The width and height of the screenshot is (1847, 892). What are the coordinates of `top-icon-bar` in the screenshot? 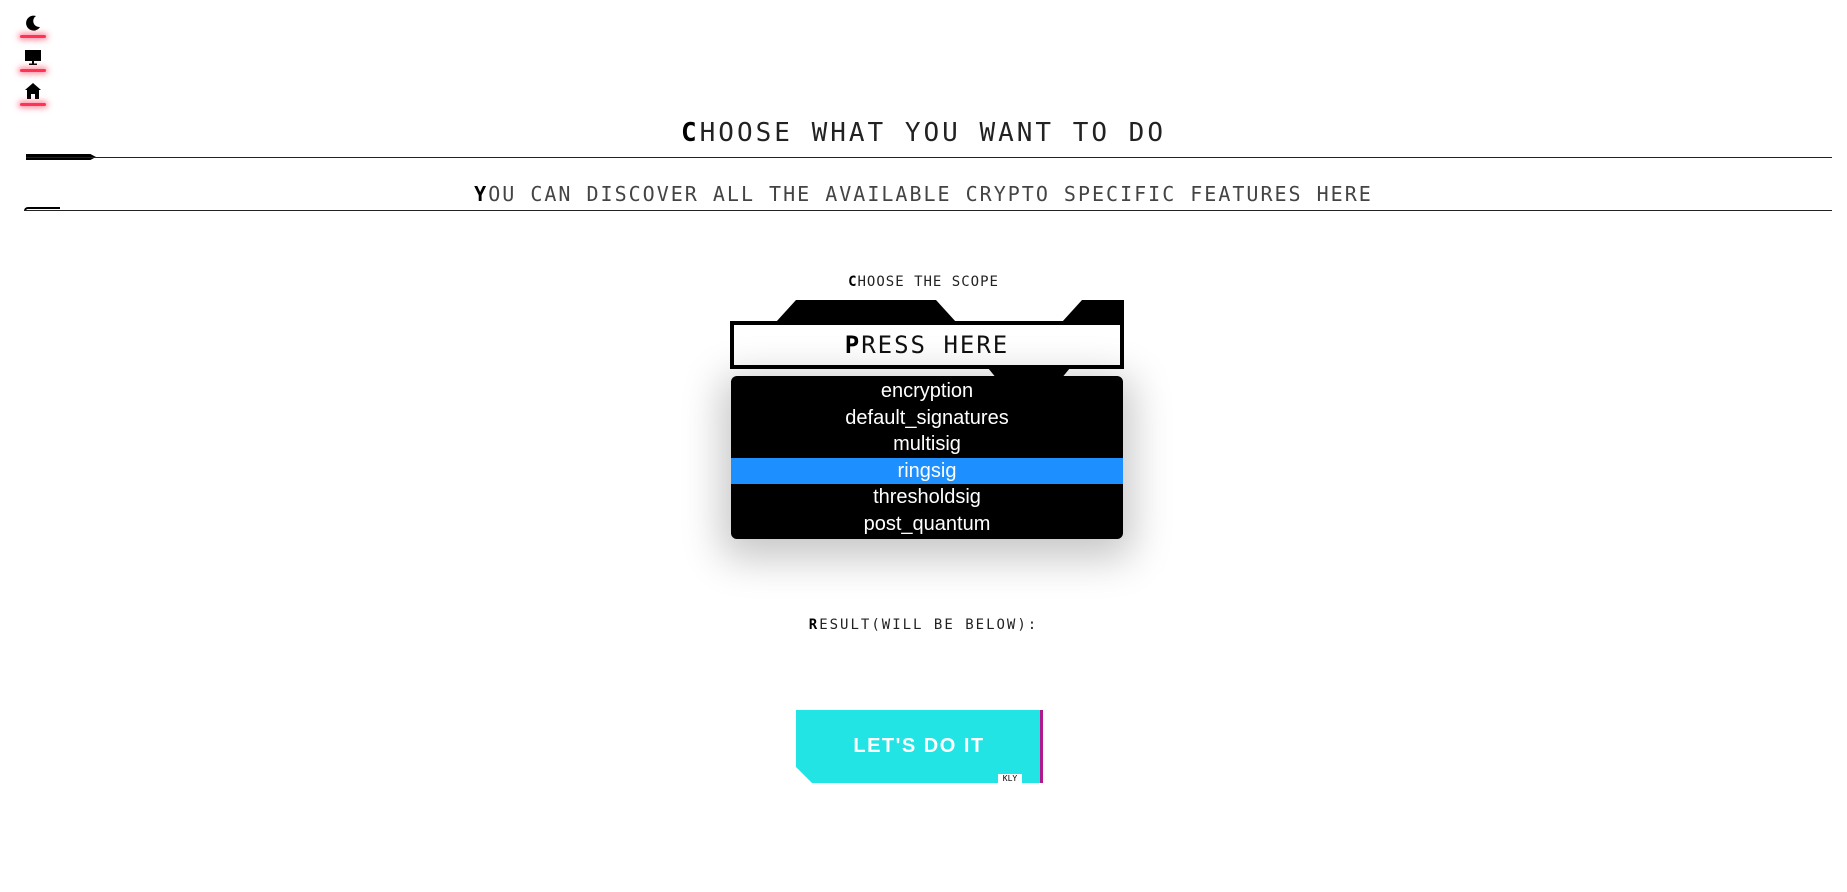 It's located at (33, 63).